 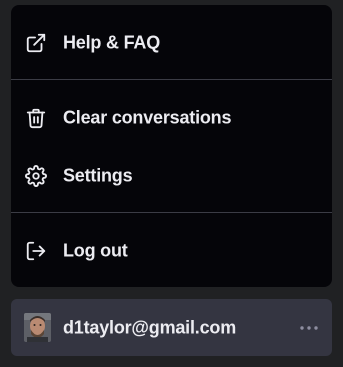 I want to click on menu-item-clear-conversations: Clear conversations, so click(x=171, y=118).